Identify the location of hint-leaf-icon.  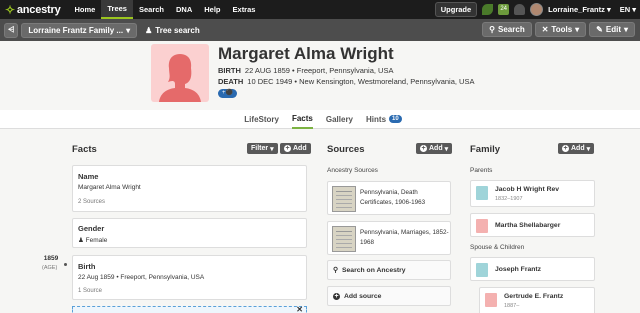
(488, 9).